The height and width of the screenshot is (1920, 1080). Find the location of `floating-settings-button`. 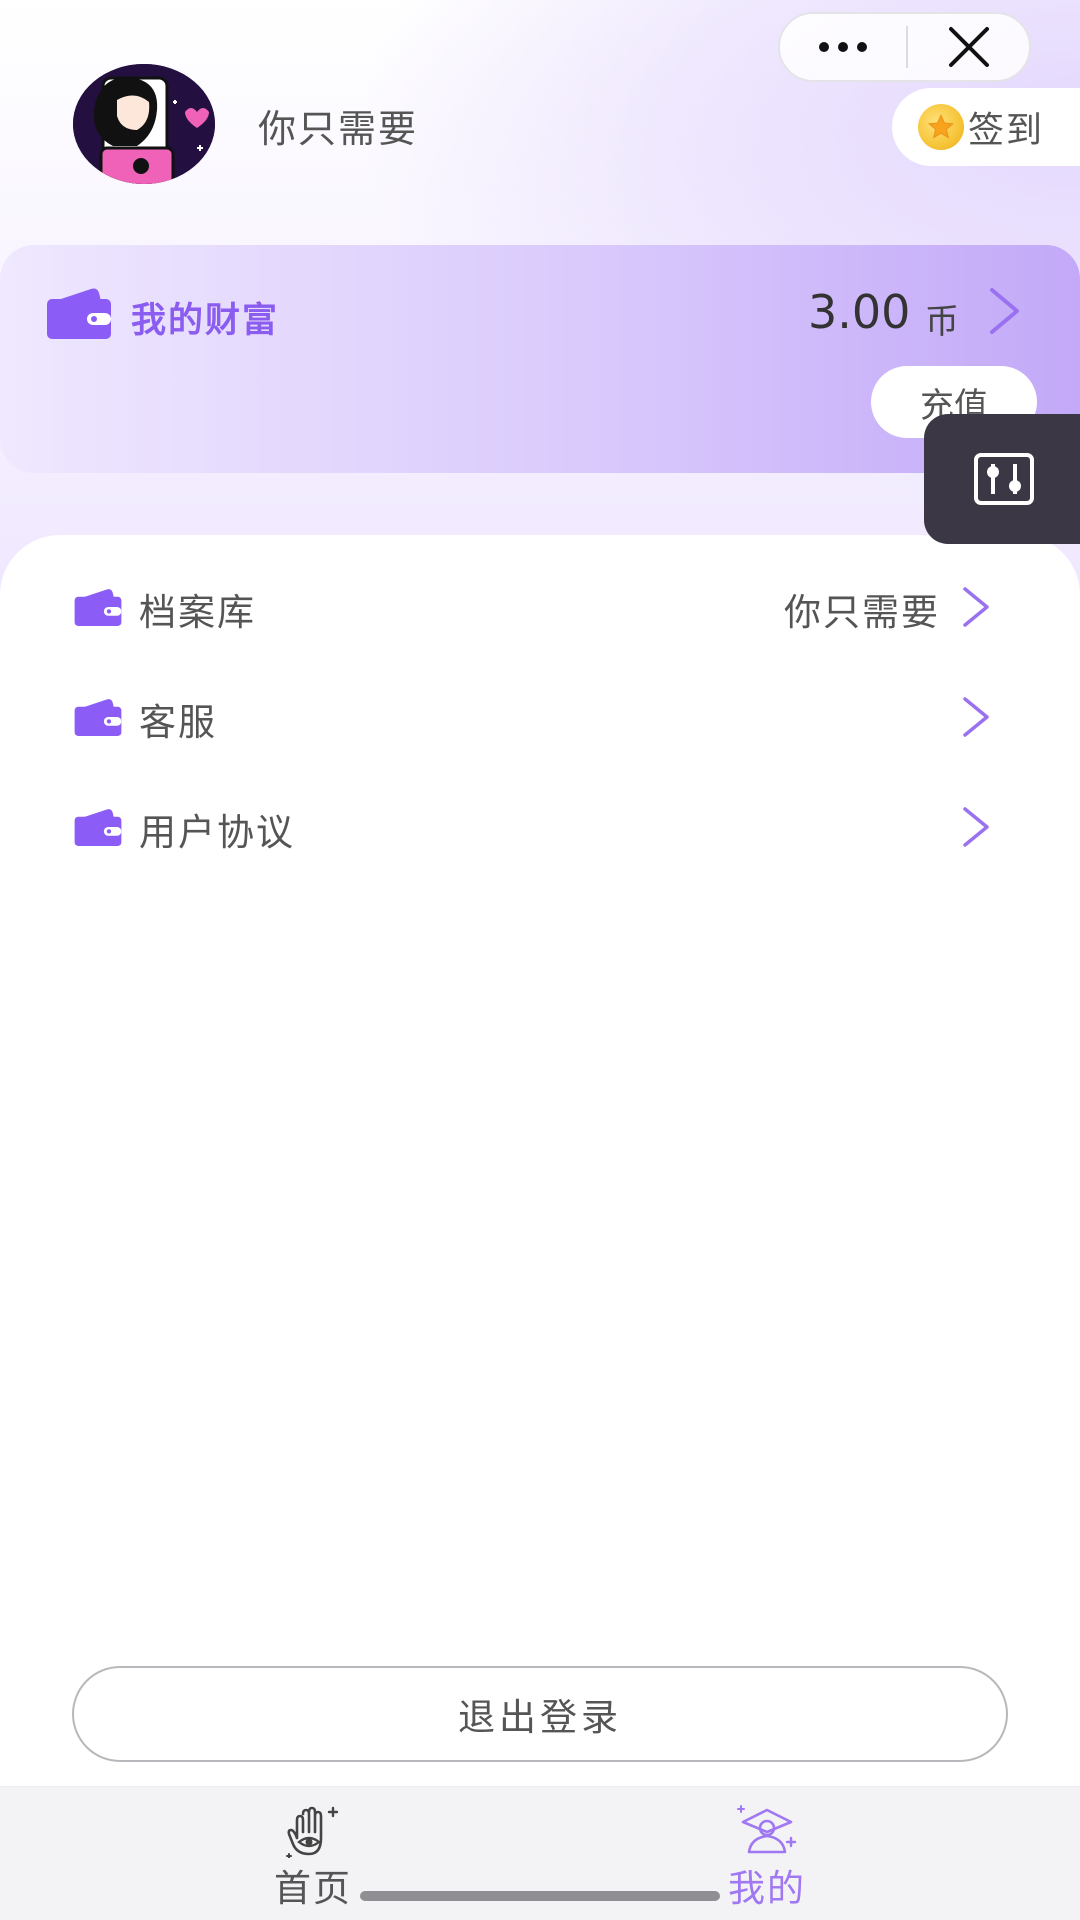

floating-settings-button is located at coordinates (1002, 479).